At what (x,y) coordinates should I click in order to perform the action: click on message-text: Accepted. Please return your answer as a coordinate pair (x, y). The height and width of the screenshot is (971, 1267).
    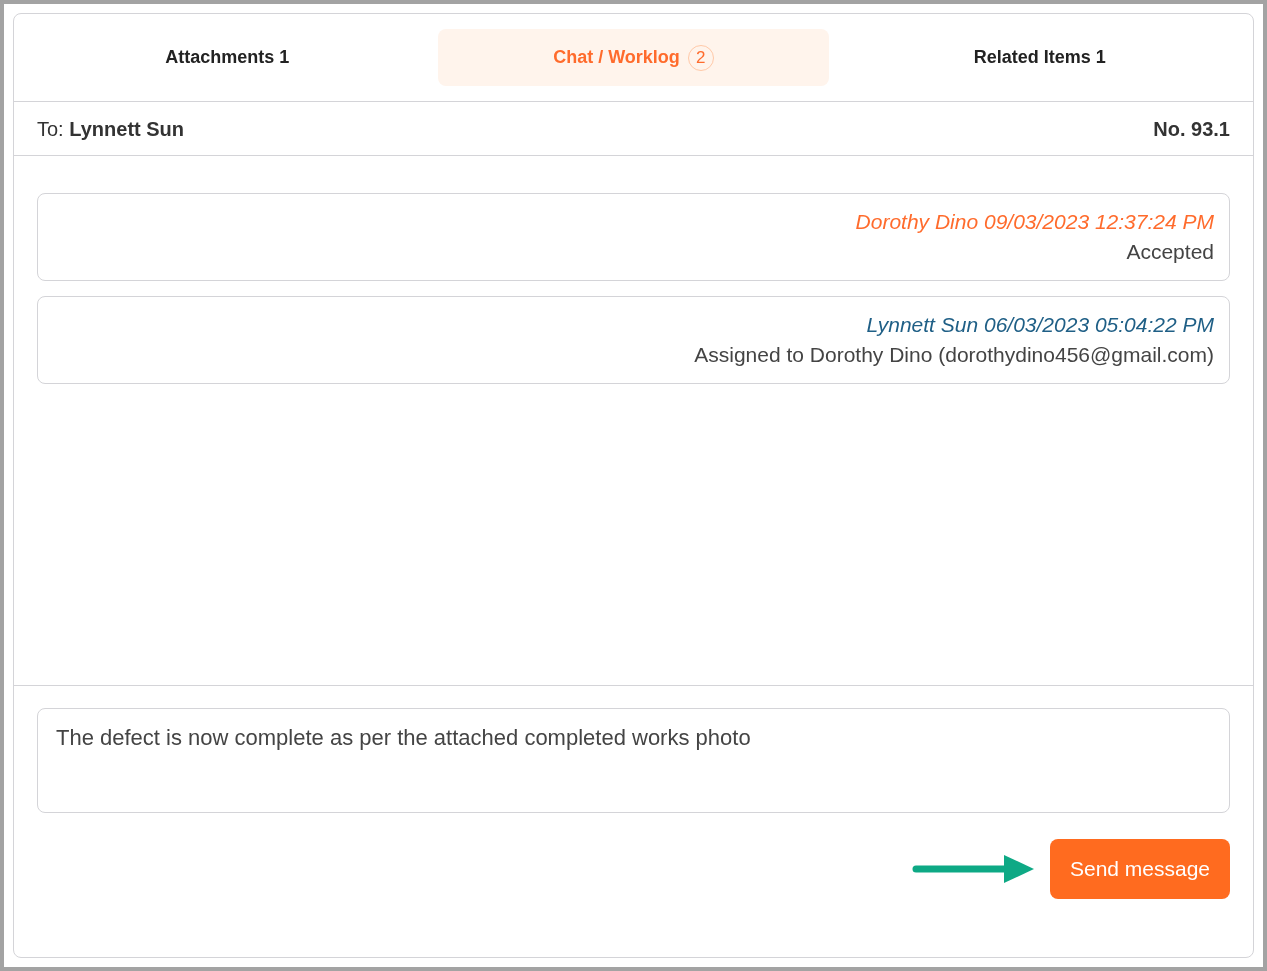
    Looking at the image, I should click on (1170, 252).